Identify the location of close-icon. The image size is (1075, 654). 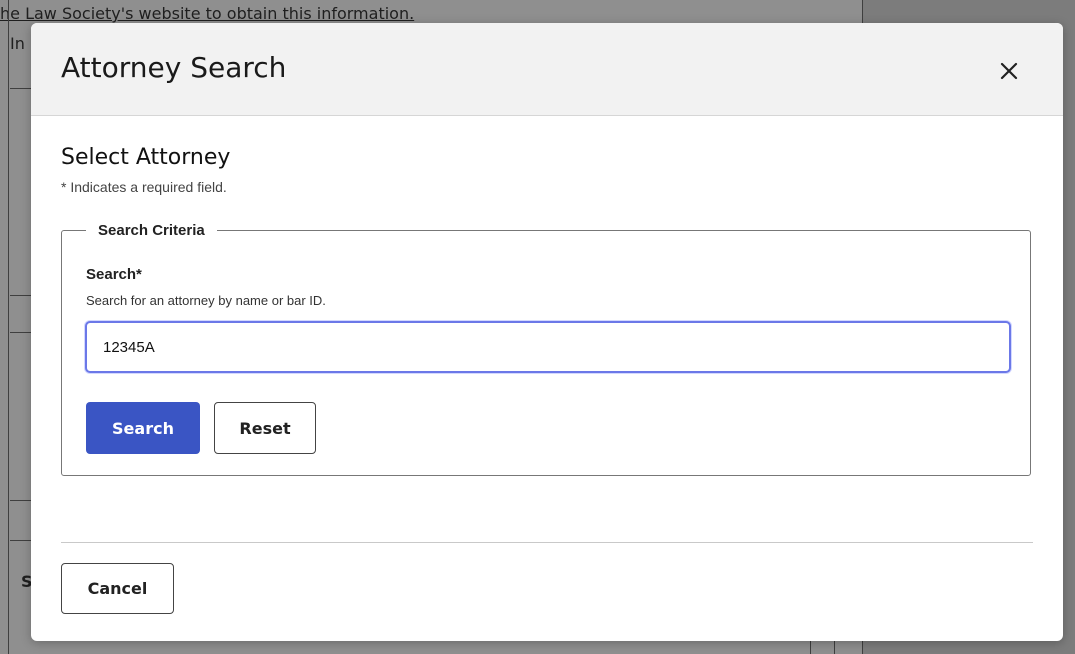
(1009, 71).